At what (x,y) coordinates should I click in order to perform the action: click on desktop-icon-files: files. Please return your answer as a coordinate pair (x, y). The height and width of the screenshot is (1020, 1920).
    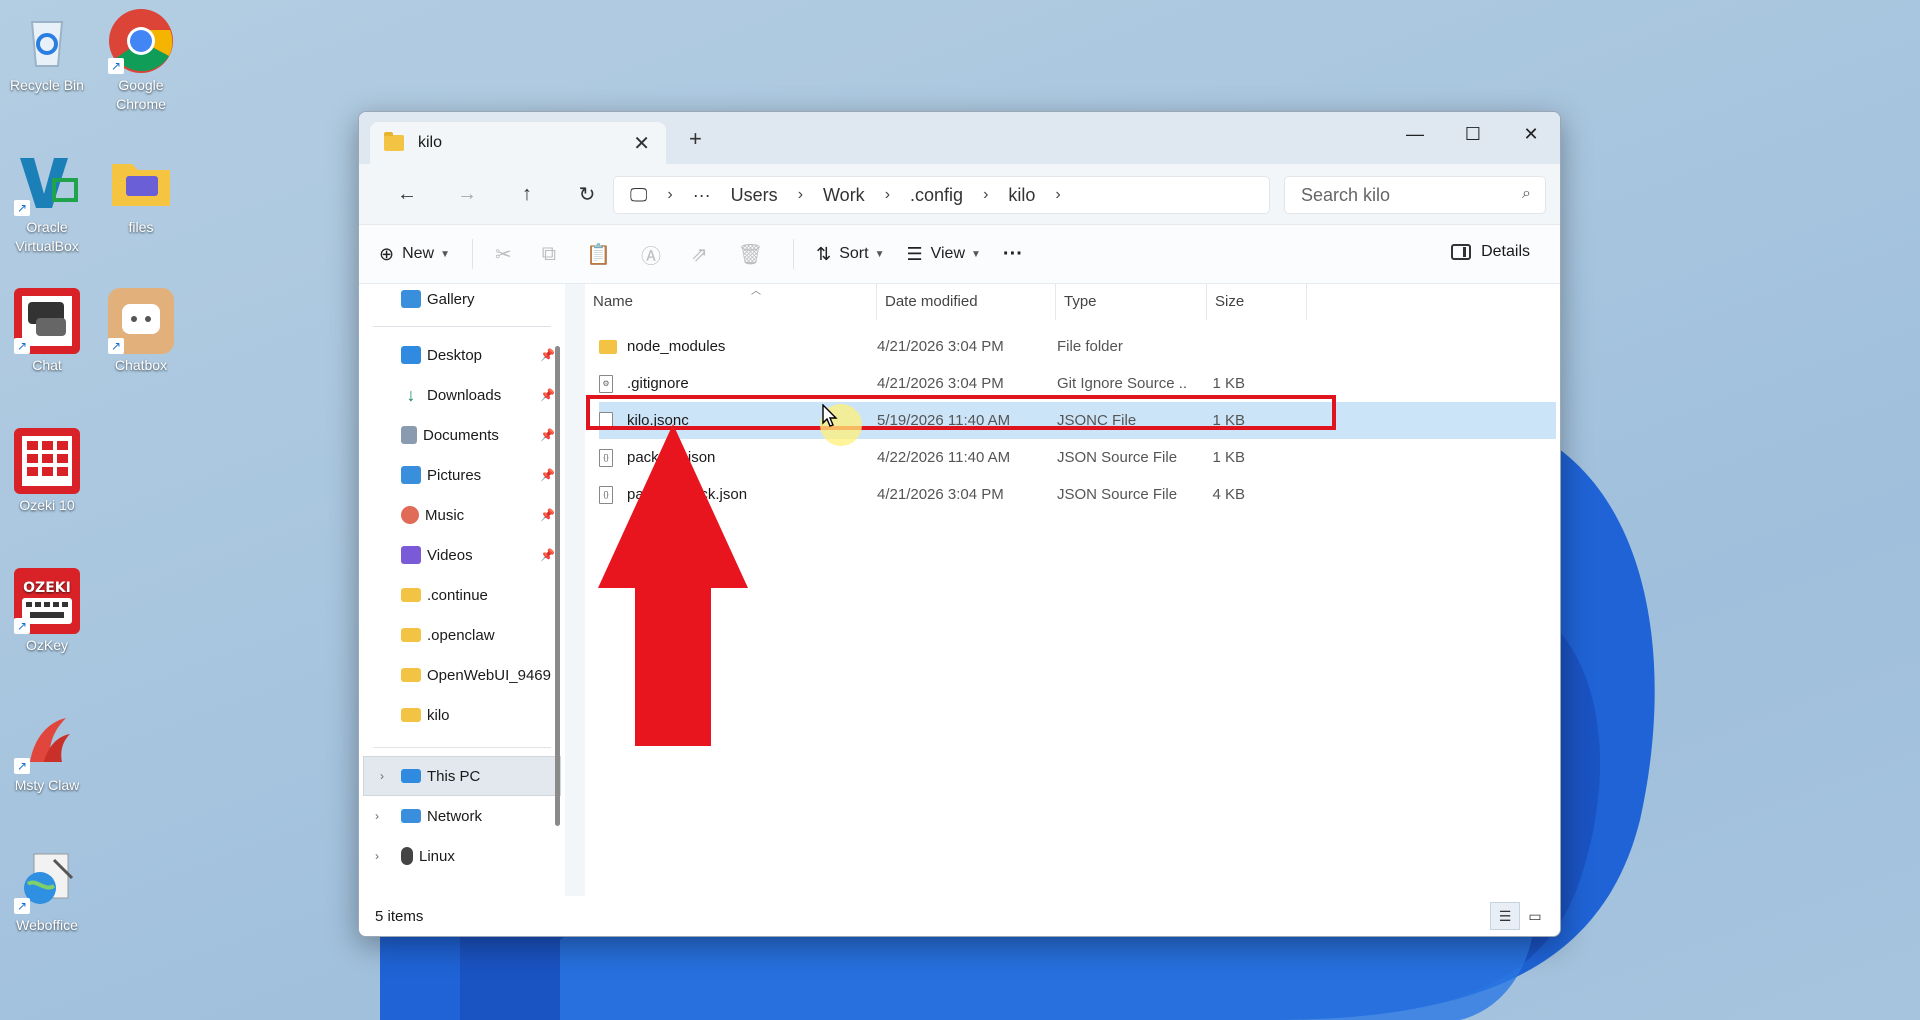
    Looking at the image, I should click on (141, 193).